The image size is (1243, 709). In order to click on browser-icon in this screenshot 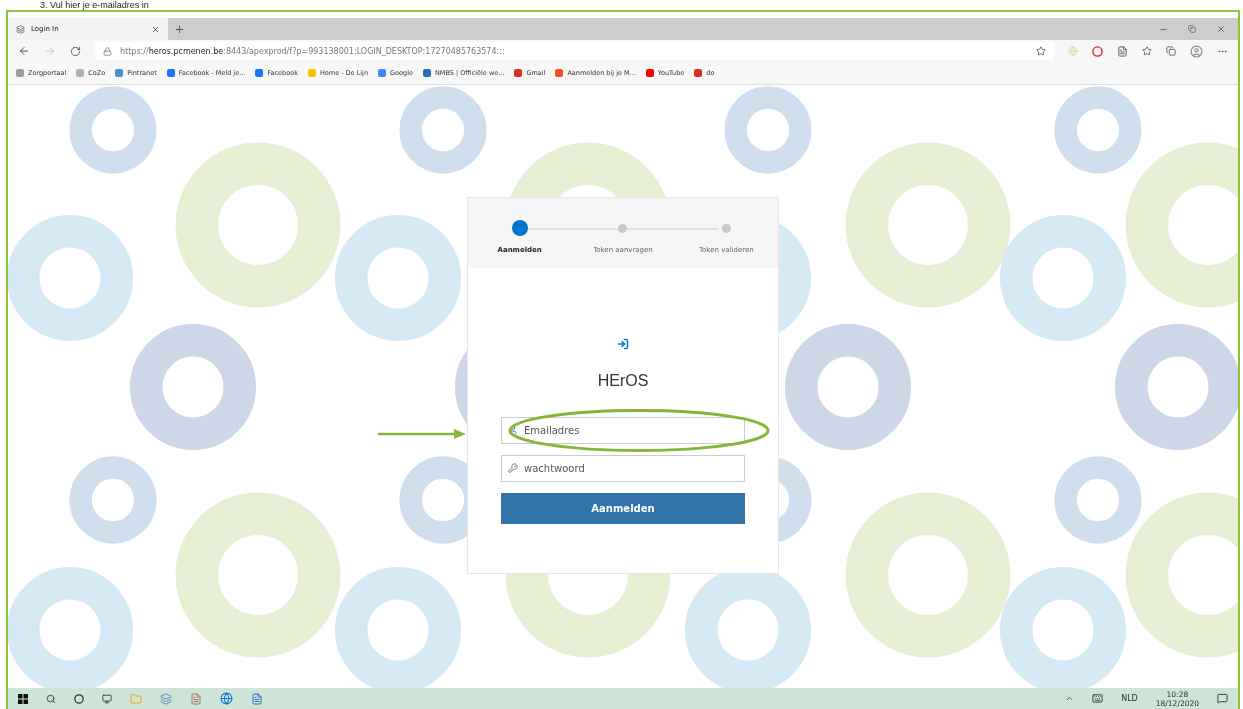, I will do `click(226, 698)`.